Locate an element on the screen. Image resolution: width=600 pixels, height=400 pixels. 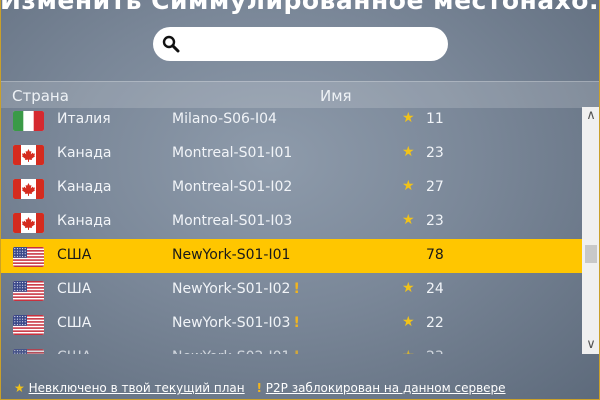
flag-it-icon is located at coordinates (28, 121).